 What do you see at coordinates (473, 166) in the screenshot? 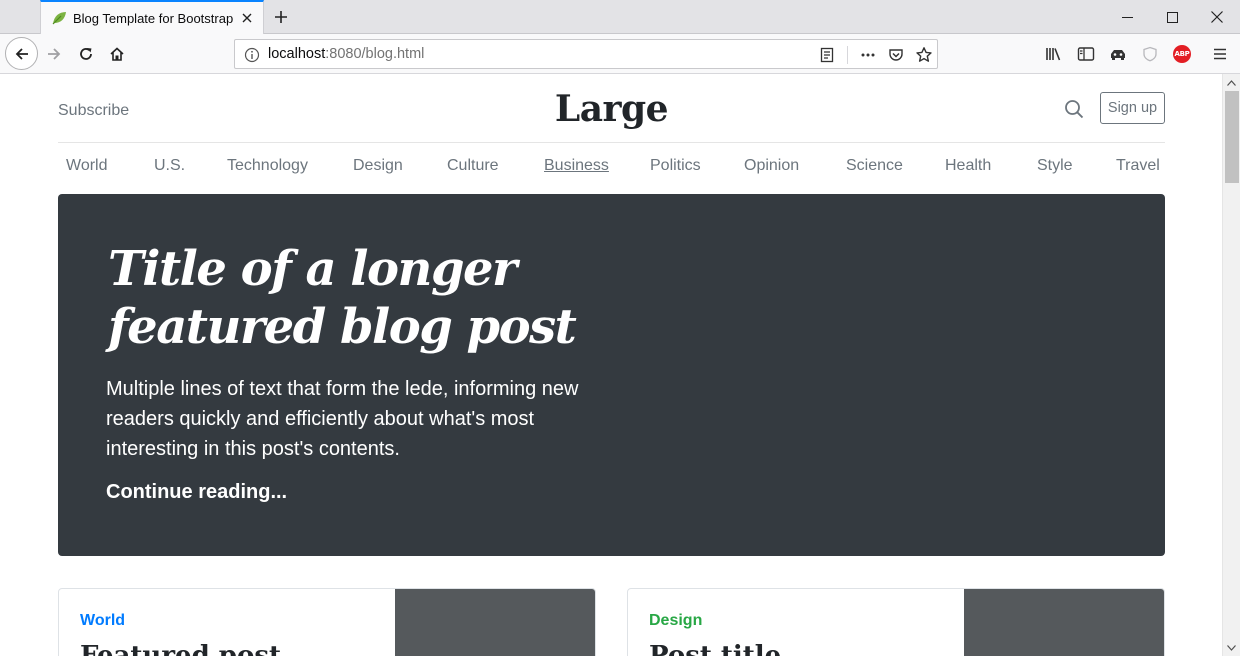
I see `nav-item-culture: Culture` at bounding box center [473, 166].